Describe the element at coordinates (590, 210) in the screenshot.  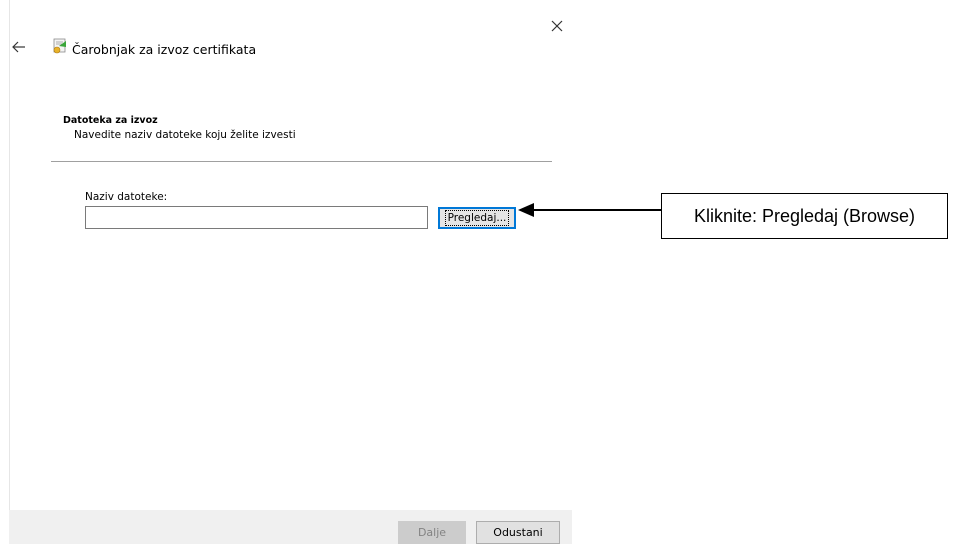
I see `callout-arrow-icon` at that location.